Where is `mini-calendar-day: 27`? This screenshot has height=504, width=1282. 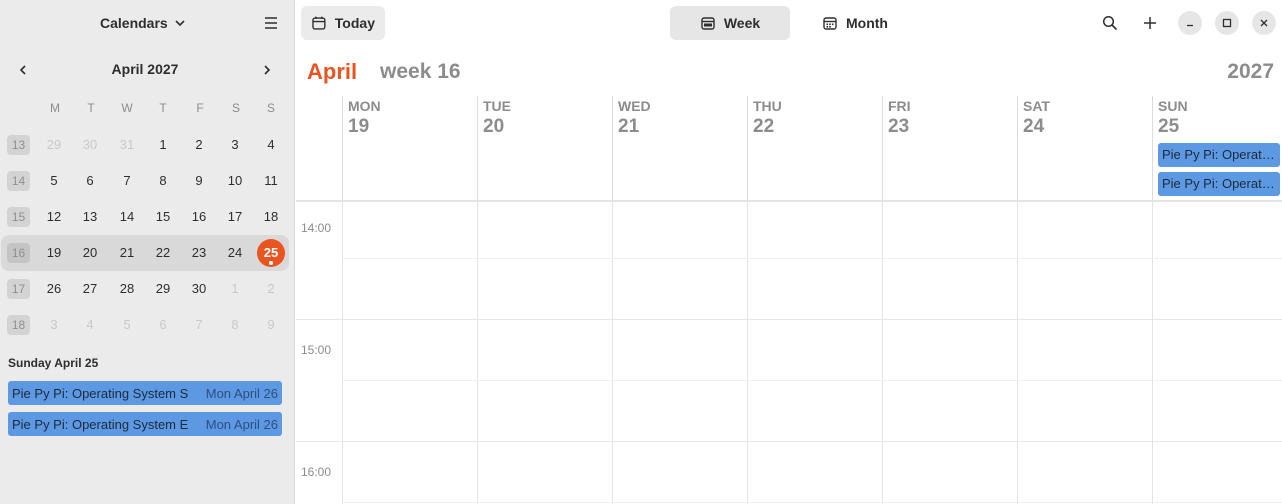 mini-calendar-day: 27 is located at coordinates (90, 289).